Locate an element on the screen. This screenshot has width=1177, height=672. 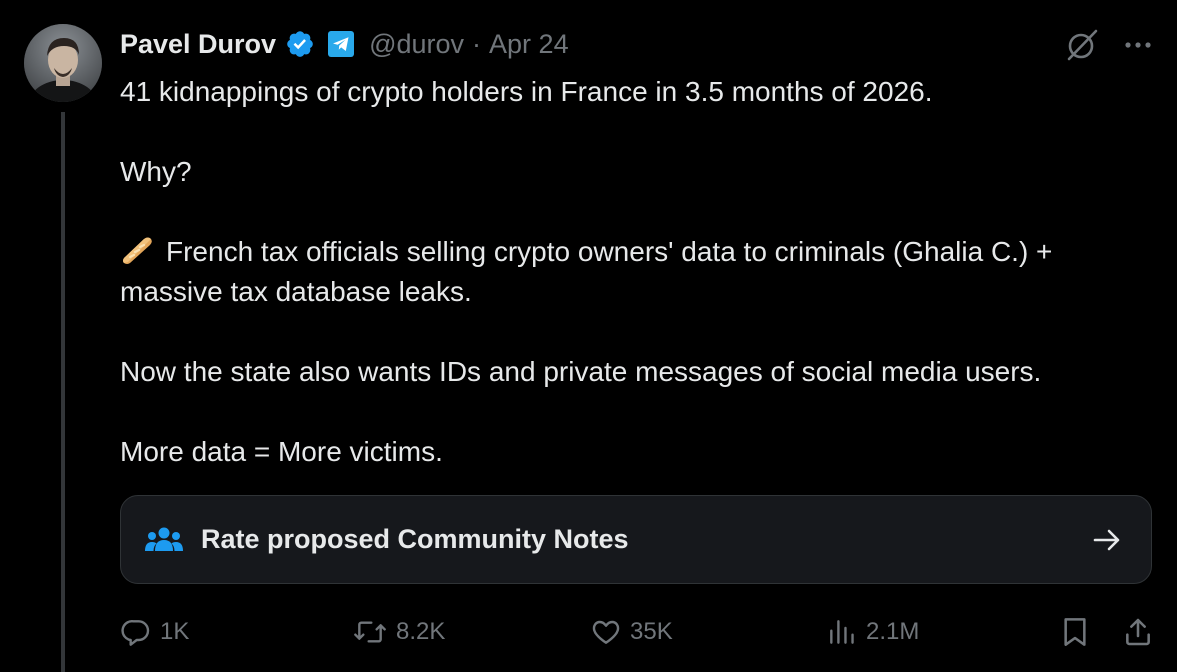
repost-button: 8.2K is located at coordinates (398, 632).